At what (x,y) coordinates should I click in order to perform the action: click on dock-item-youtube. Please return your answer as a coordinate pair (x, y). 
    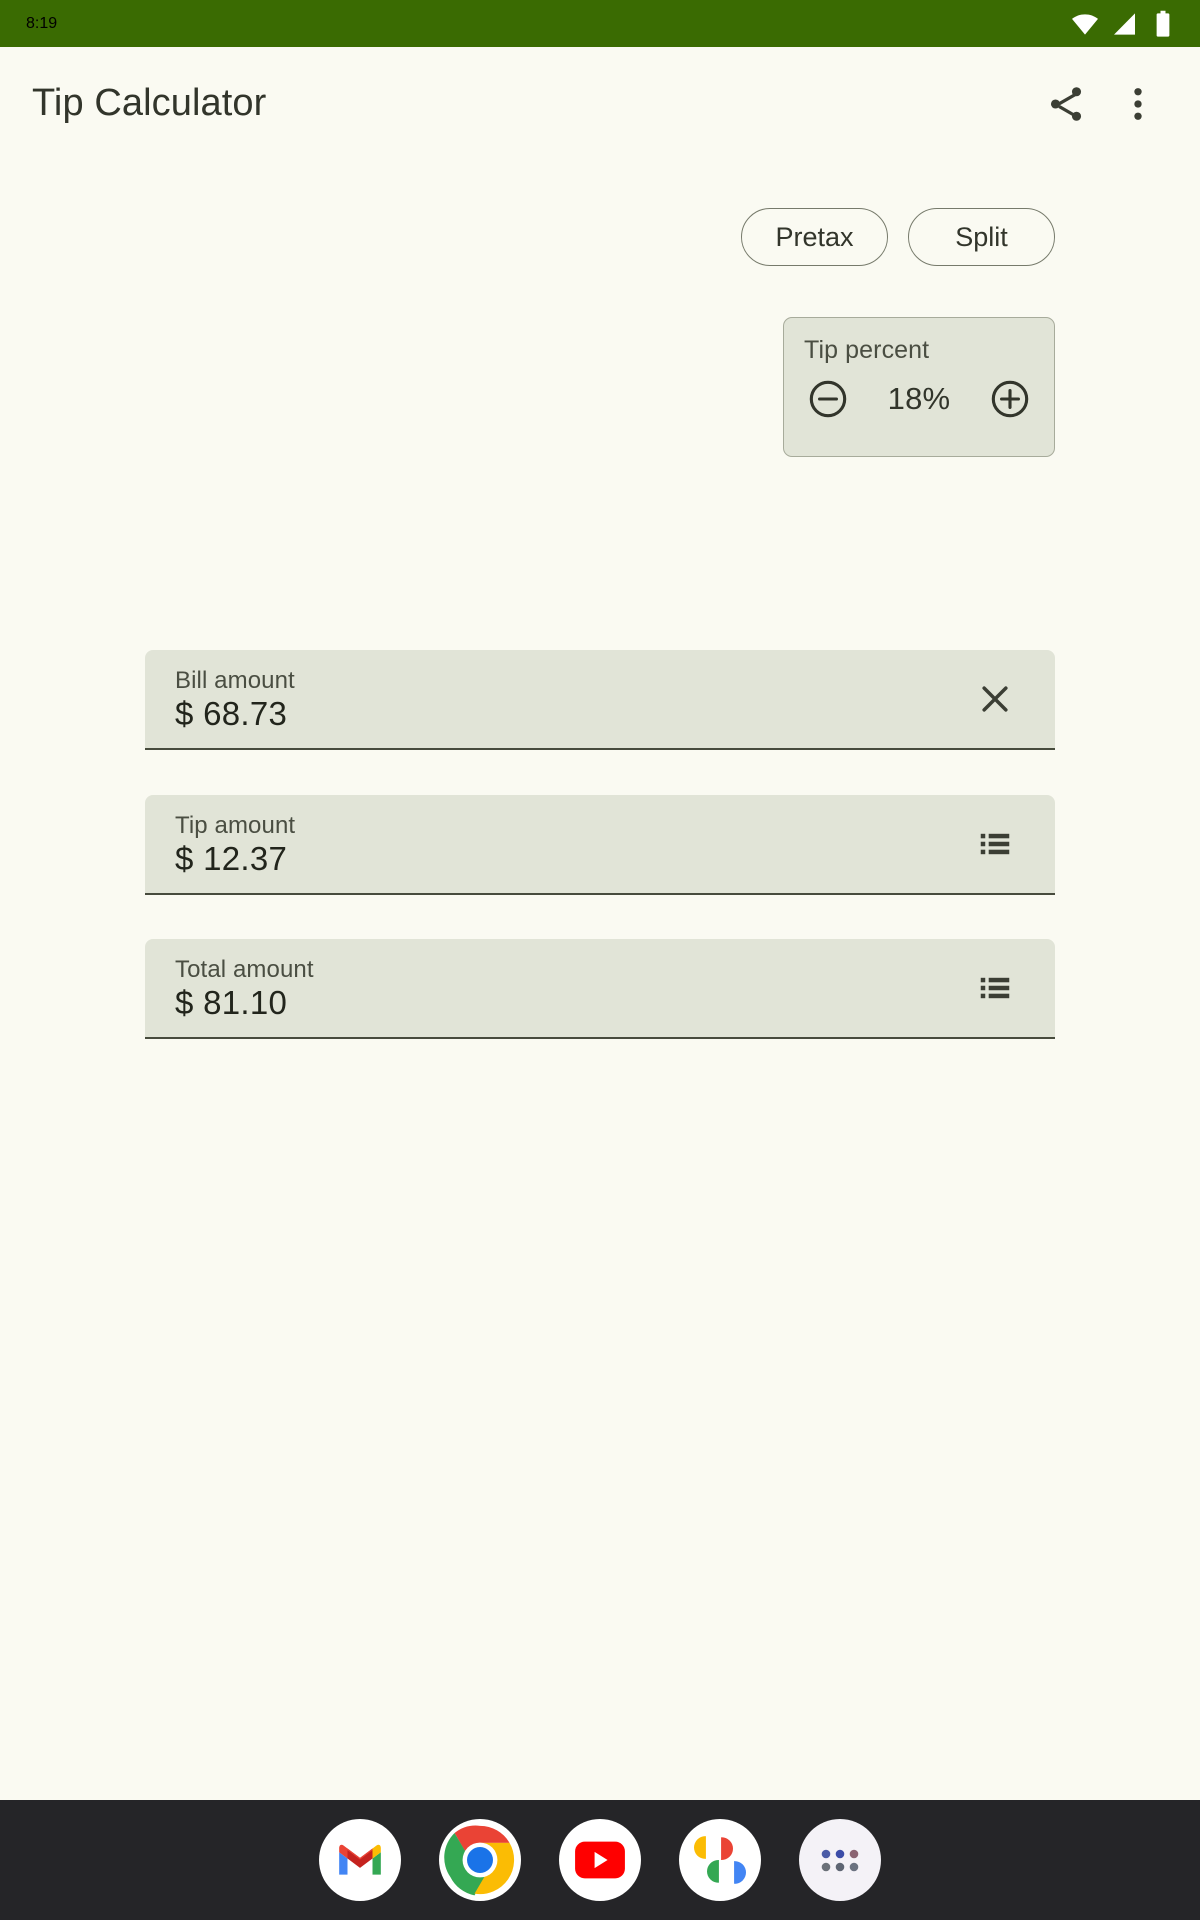
    Looking at the image, I should click on (600, 1860).